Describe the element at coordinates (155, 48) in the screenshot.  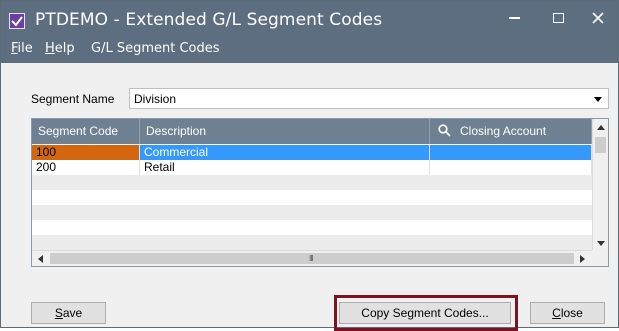
I see `menu-gl-segment-codes: G/L Segment Codes` at that location.